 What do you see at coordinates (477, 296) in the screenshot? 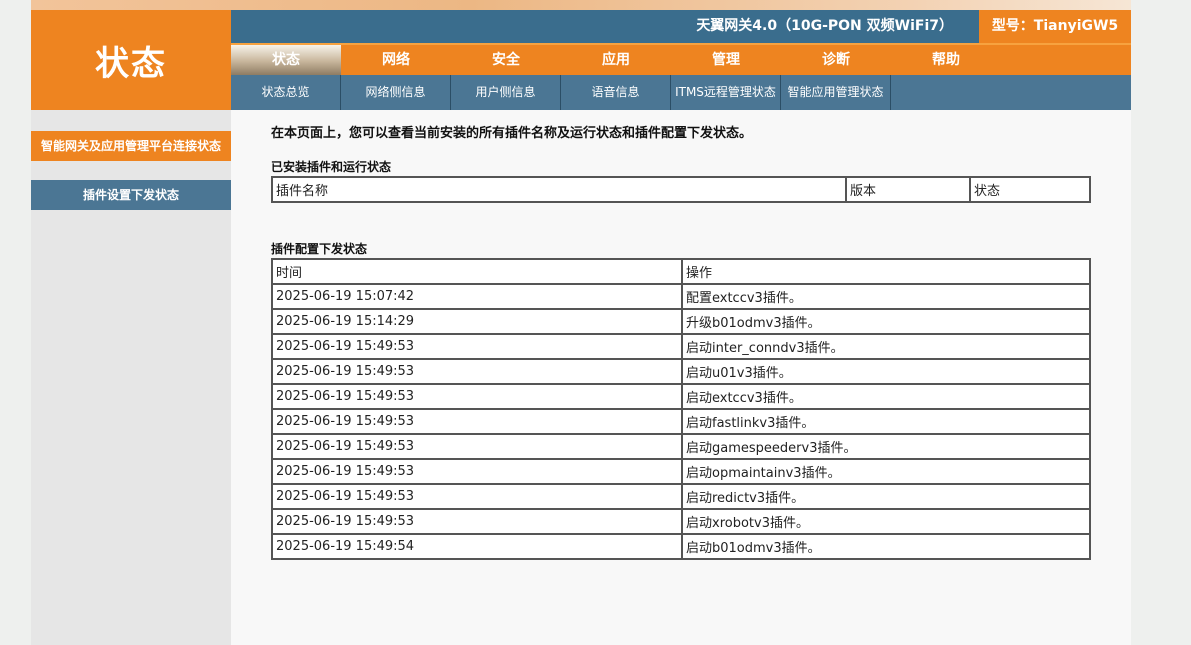
I see `time-cell: 2025-06-19 15:07:42` at bounding box center [477, 296].